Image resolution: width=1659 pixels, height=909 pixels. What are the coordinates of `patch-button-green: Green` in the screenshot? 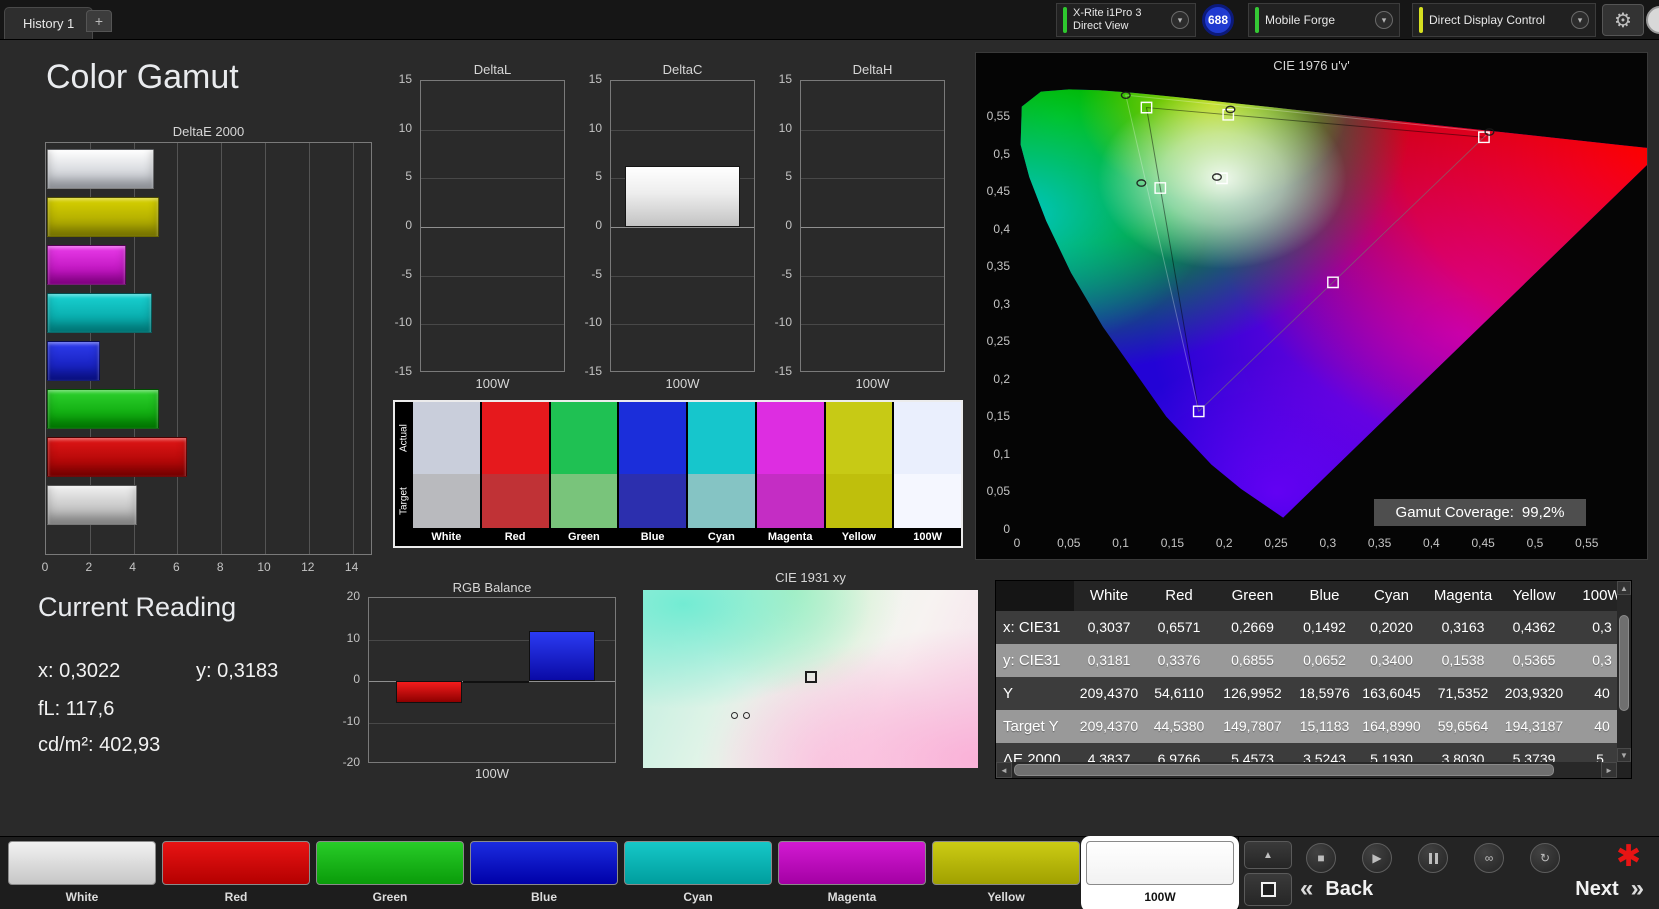 It's located at (390, 874).